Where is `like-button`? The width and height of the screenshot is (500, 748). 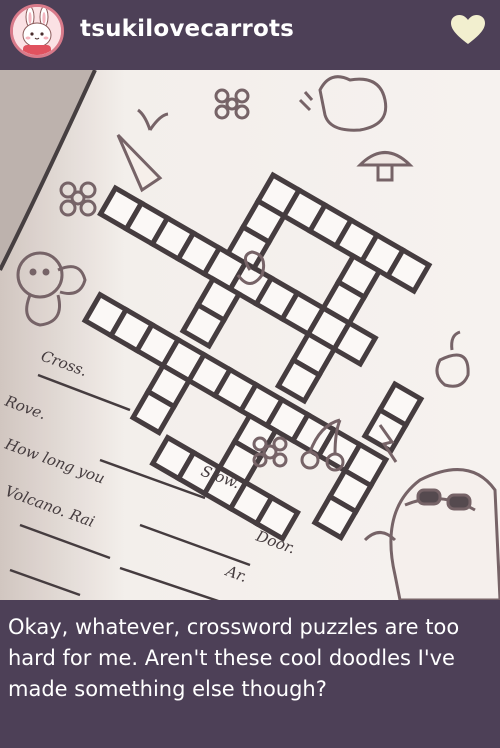
like-button is located at coordinates (468, 30).